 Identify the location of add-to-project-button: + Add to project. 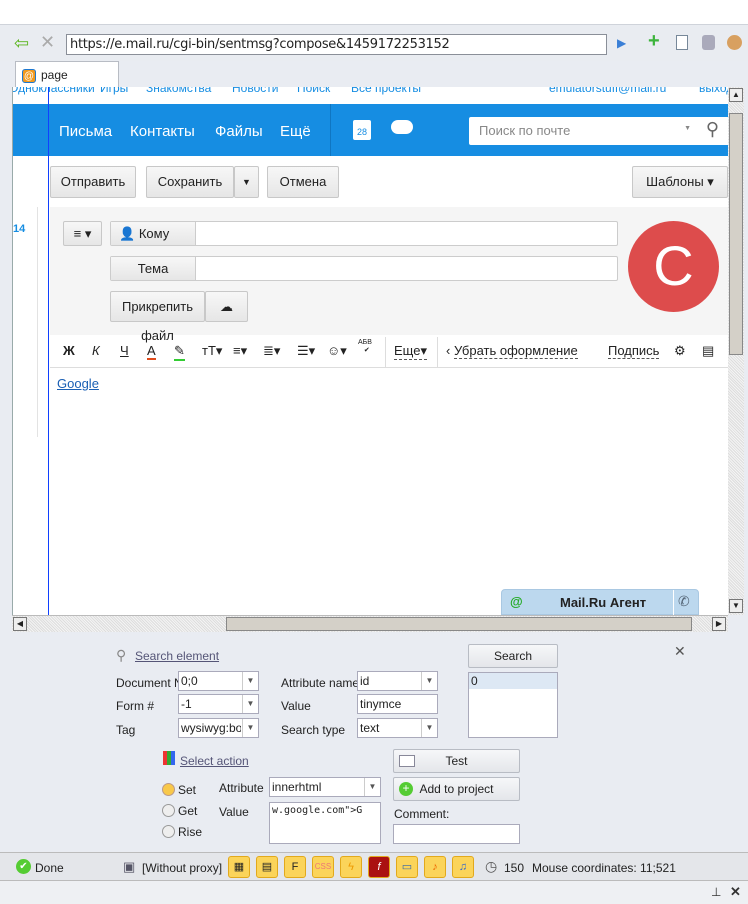
(456, 789).